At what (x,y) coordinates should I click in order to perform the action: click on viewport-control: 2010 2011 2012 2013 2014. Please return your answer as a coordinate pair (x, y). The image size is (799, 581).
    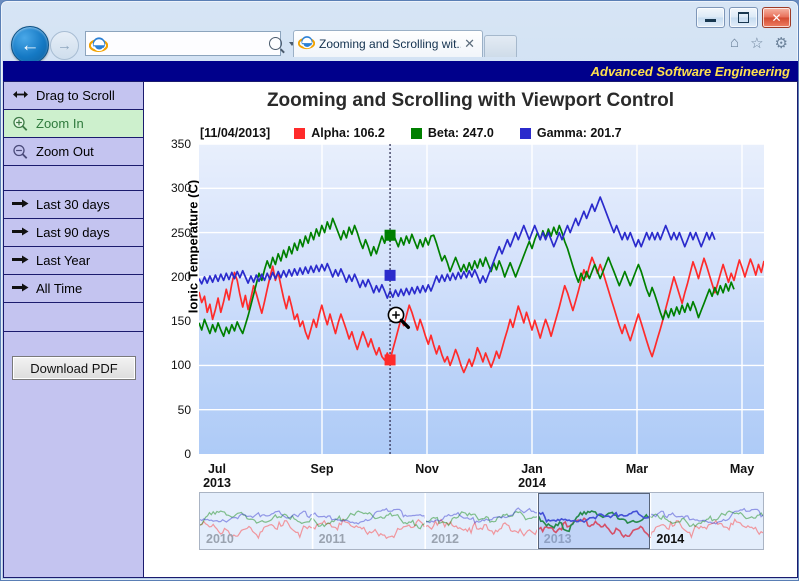
    Looking at the image, I should click on (481, 521).